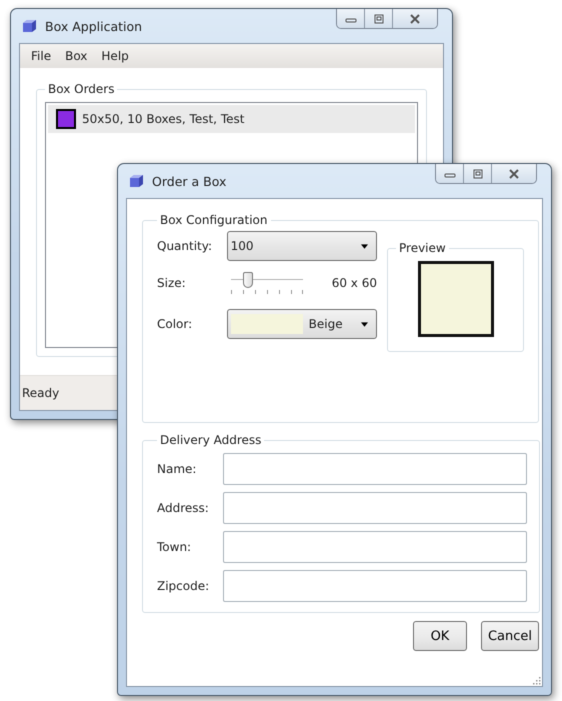  Describe the element at coordinates (175, 324) in the screenshot. I see `field-label: Color:` at that location.